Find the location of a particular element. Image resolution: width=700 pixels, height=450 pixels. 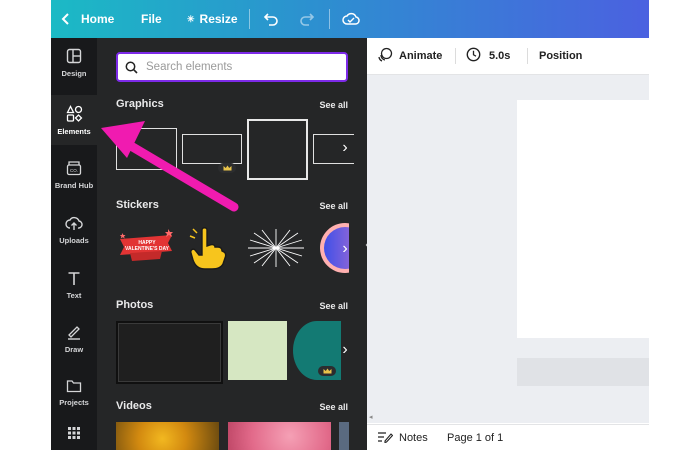

annotation-arrow is located at coordinates (170, 166).